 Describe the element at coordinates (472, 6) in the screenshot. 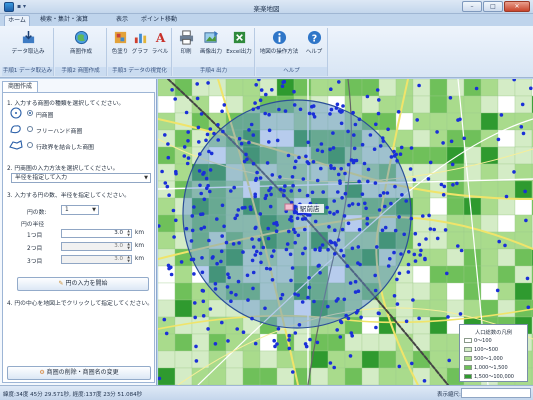

I see `minimize-button: –` at that location.